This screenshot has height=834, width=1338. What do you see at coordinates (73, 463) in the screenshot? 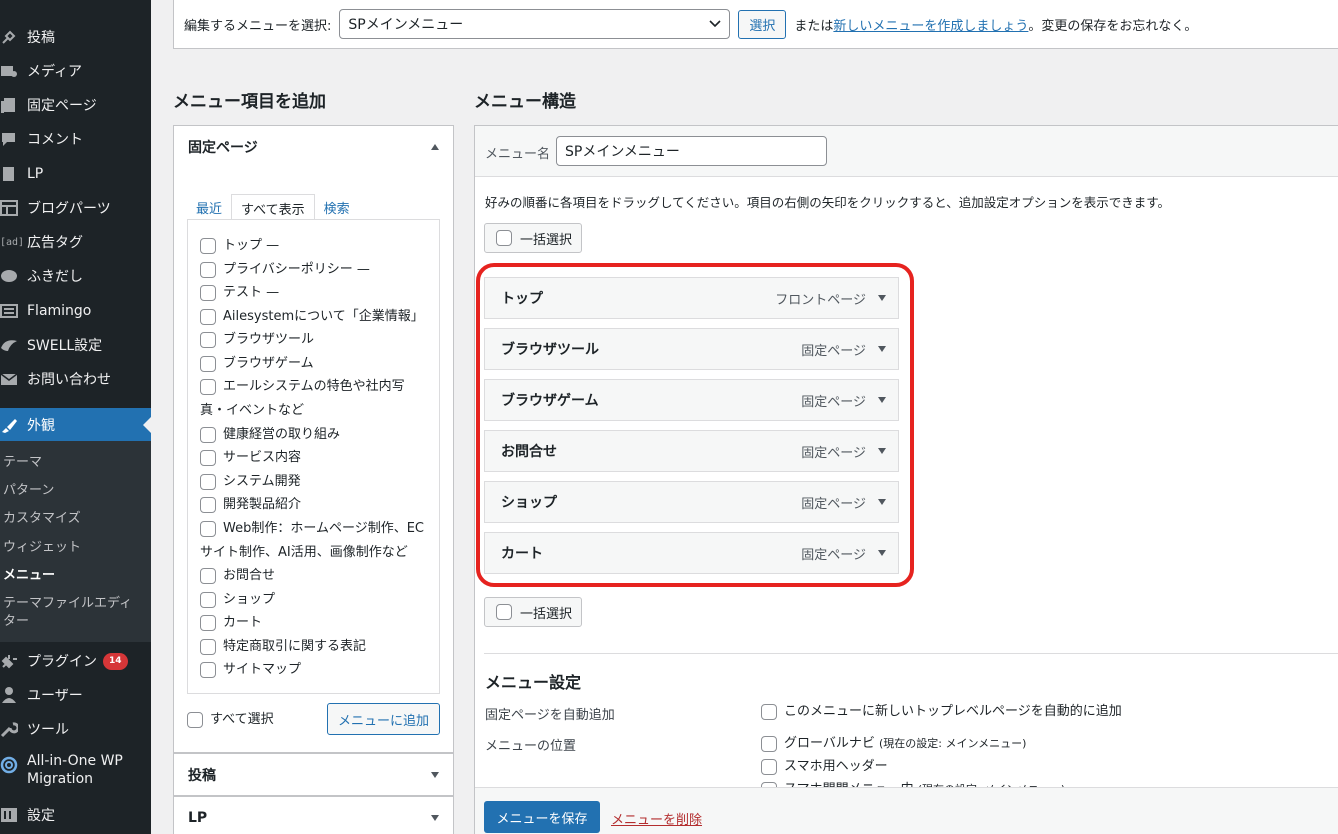
I see `submenu-themes: テーマ` at bounding box center [73, 463].